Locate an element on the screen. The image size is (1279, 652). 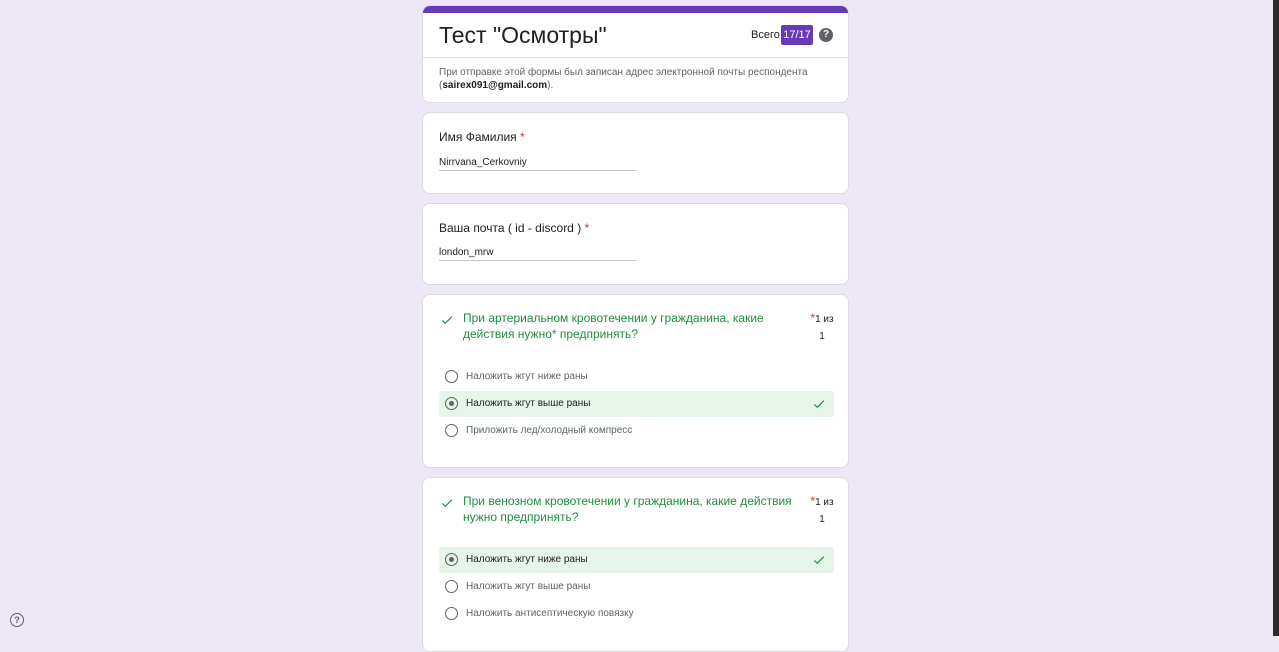
form-title: Тест "Осмотры" is located at coordinates (523, 35).